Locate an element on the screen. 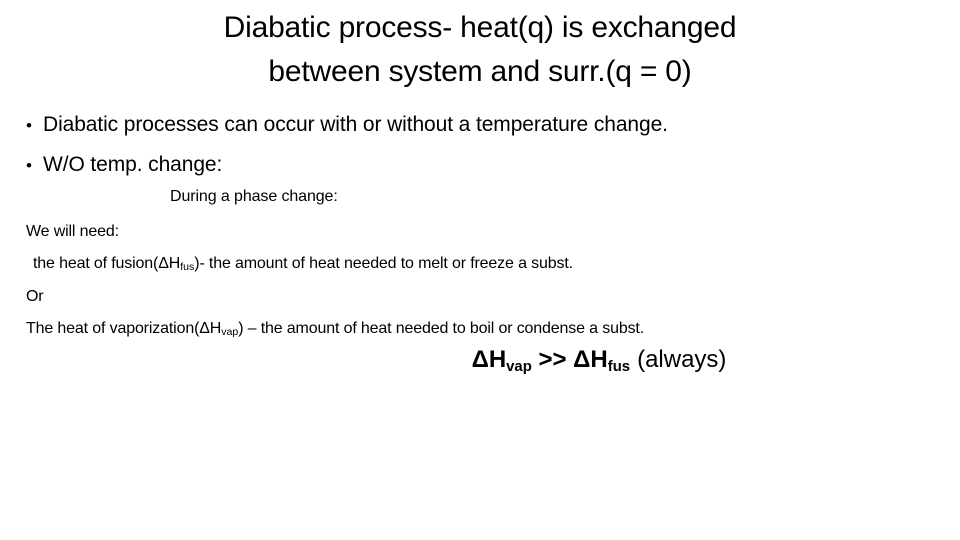  formula-term-2-symbol: ΔH is located at coordinates (590, 359).